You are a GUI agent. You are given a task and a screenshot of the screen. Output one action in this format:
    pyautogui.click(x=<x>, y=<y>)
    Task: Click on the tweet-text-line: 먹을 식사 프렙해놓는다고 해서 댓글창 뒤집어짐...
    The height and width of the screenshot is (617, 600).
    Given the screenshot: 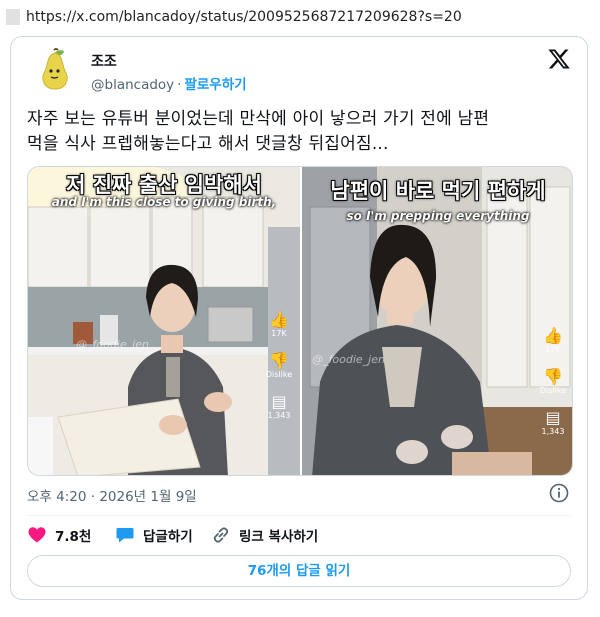 What is the action you would take?
    pyautogui.click(x=208, y=144)
    